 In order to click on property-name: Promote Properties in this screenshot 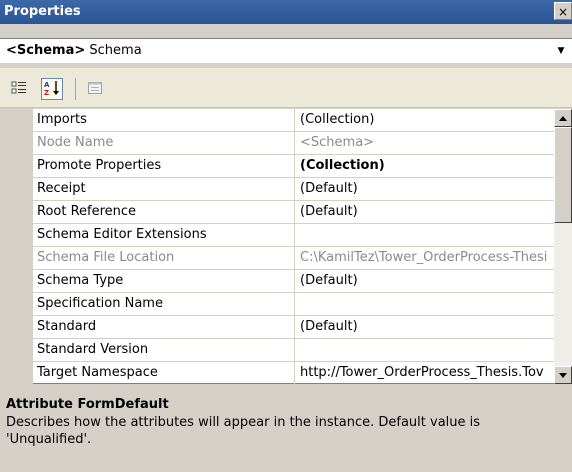, I will do `click(164, 166)`.